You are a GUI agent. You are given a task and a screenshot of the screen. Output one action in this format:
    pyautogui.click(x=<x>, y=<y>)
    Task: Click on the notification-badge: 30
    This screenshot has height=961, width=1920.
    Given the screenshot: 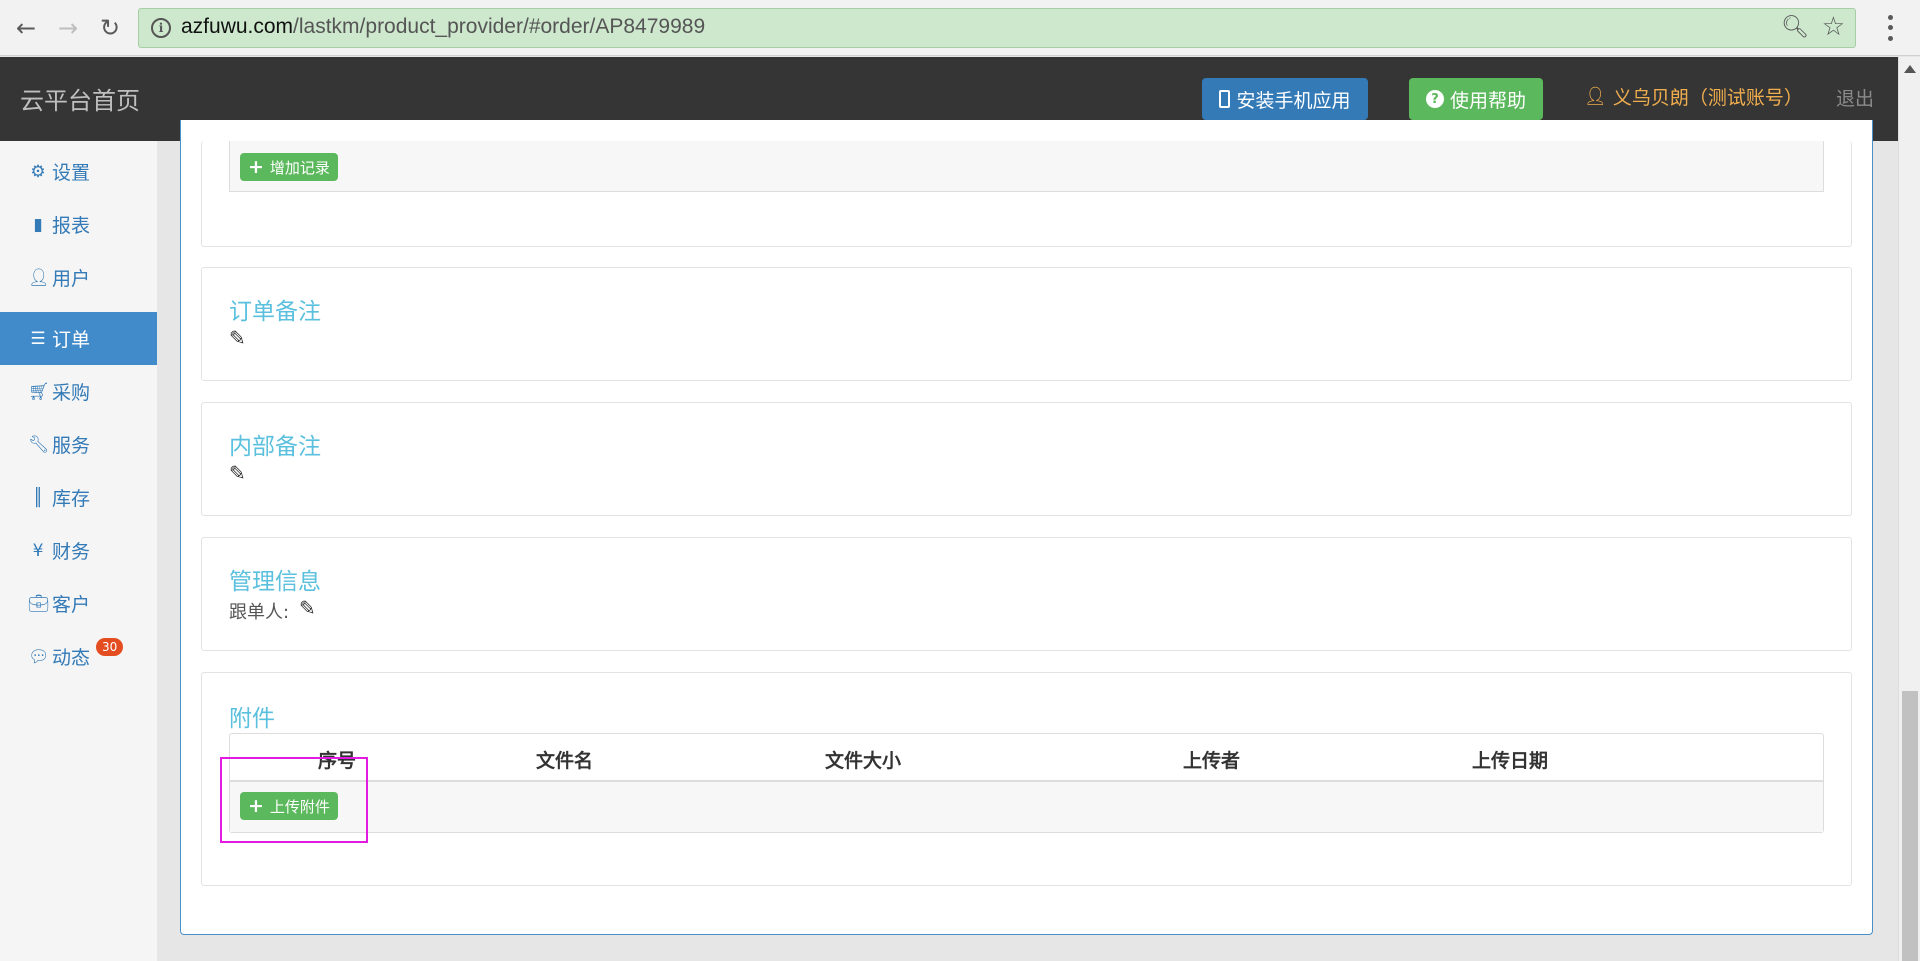 What is the action you would take?
    pyautogui.click(x=110, y=647)
    